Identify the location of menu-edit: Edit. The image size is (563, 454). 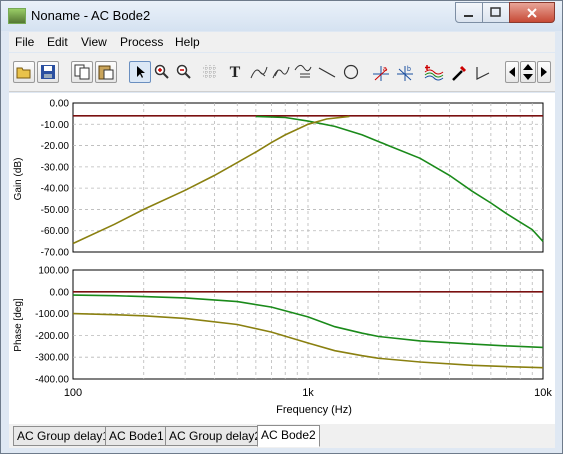
(57, 42).